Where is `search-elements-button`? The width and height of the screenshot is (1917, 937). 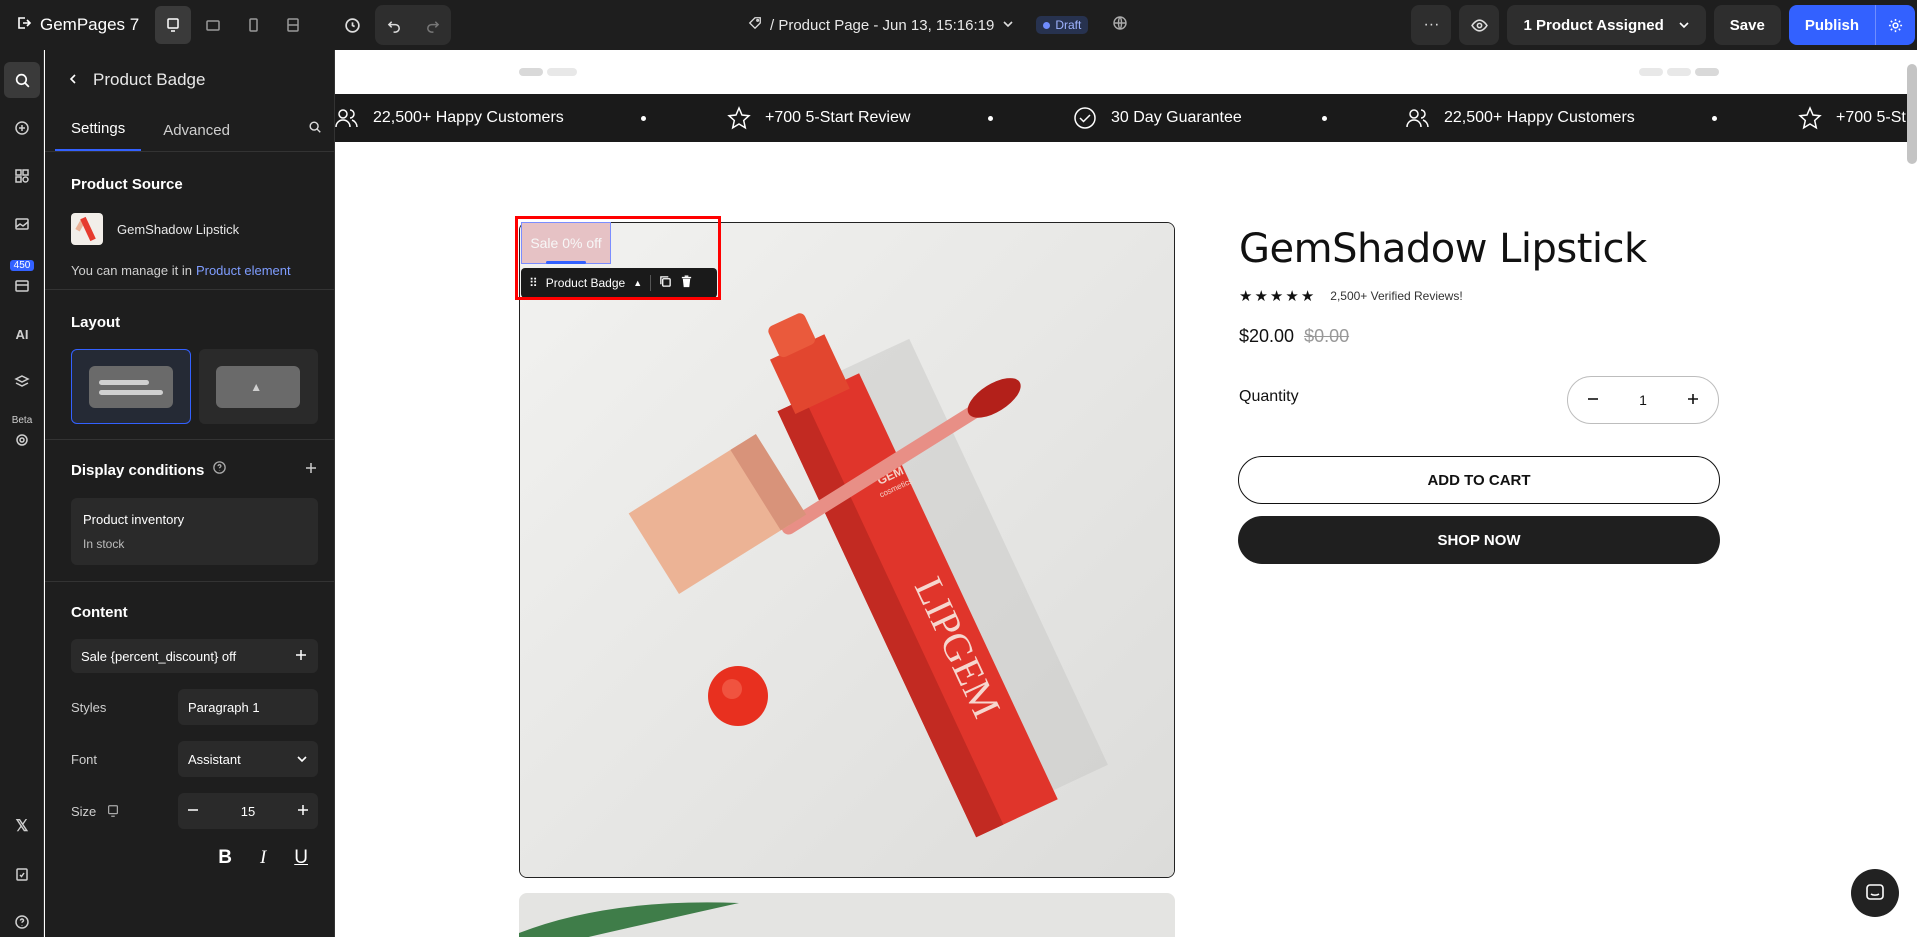 search-elements-button is located at coordinates (22, 80).